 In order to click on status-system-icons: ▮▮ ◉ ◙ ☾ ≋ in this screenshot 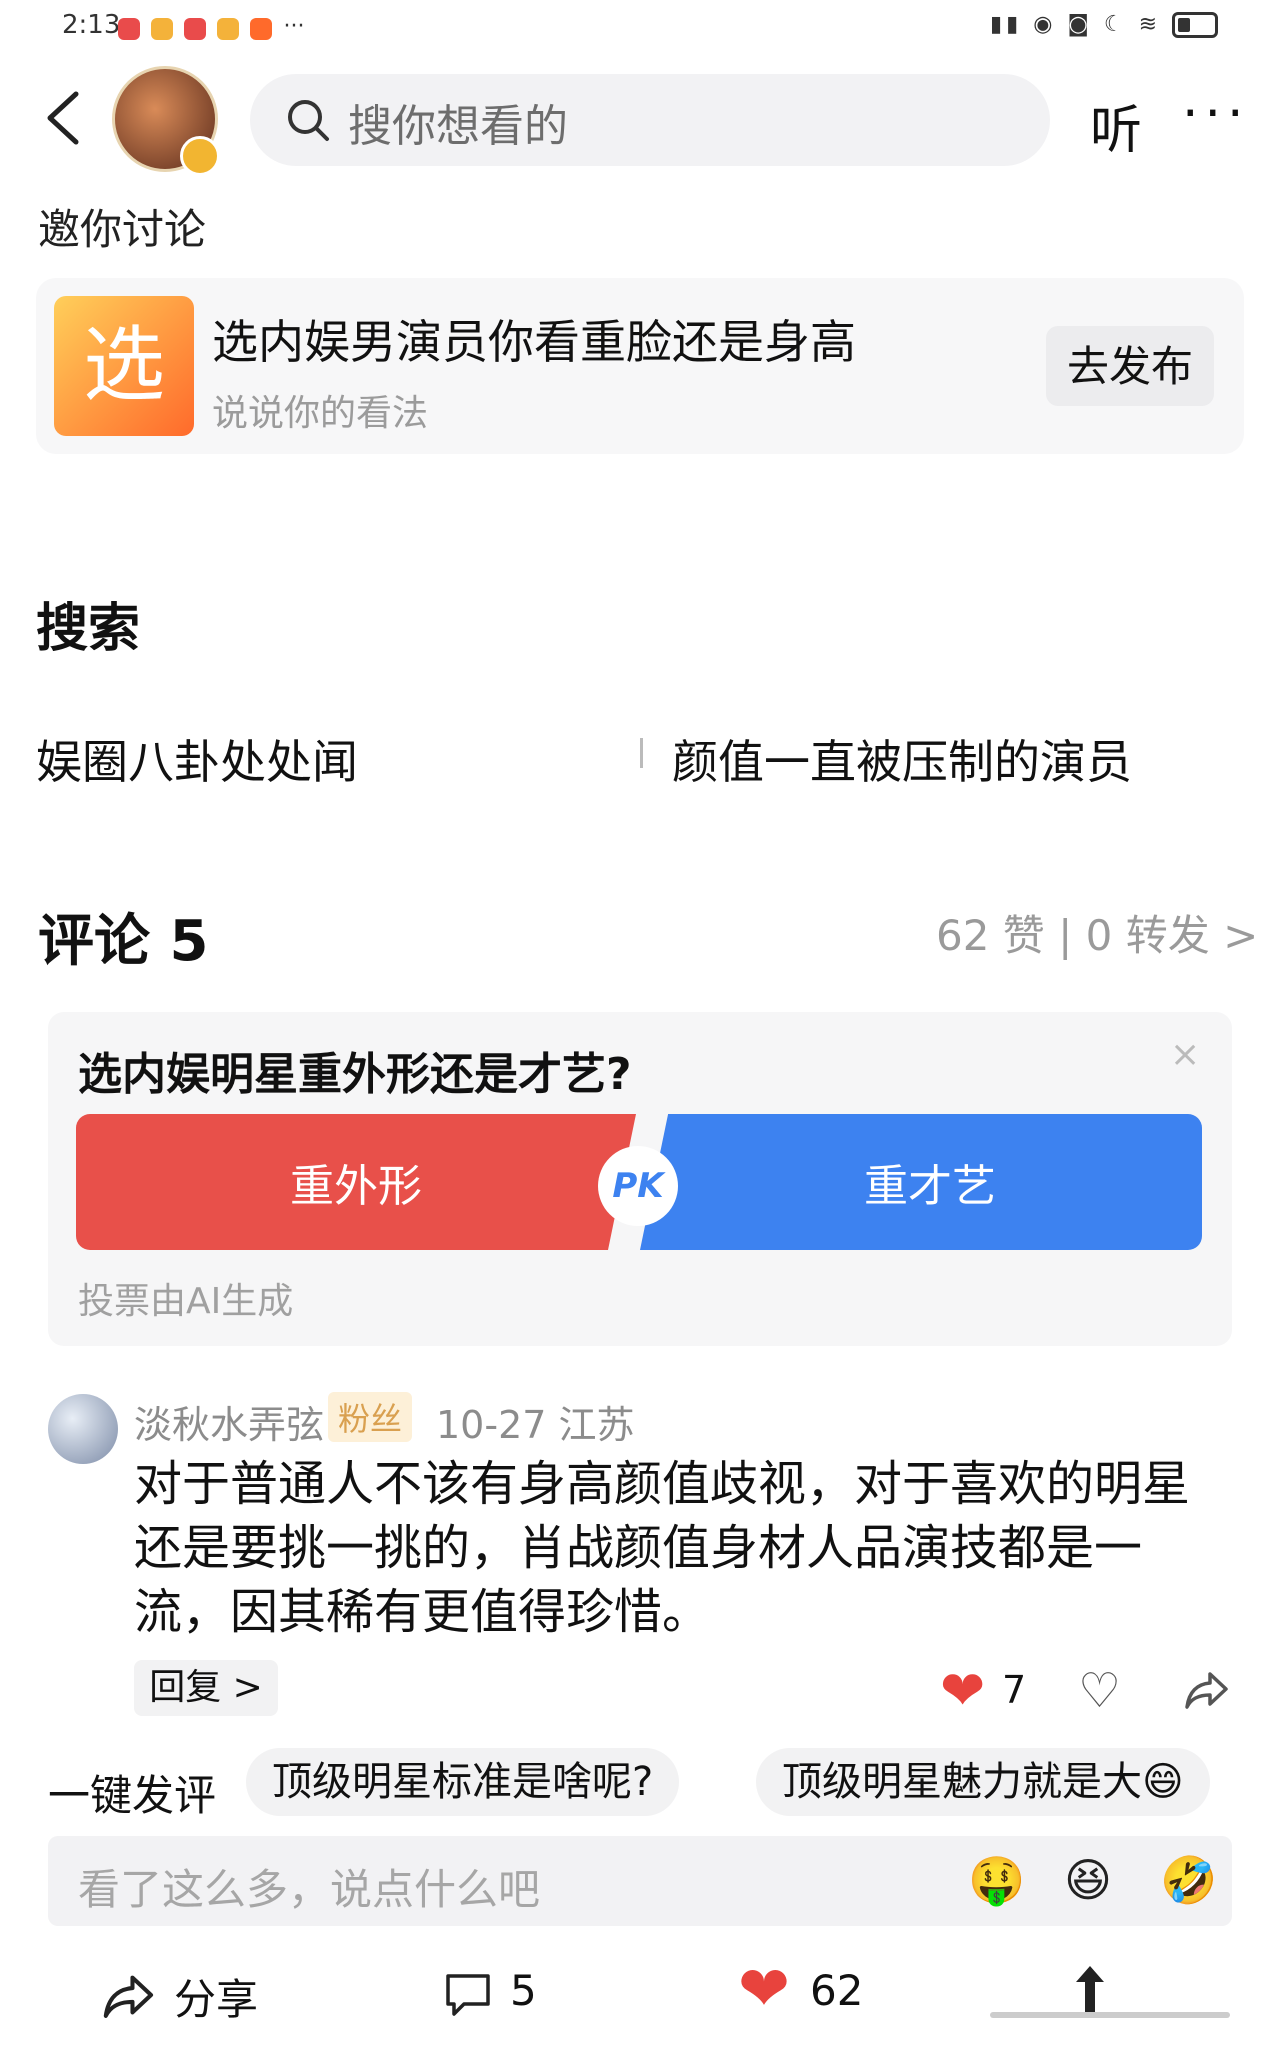, I will do `click(1104, 25)`.